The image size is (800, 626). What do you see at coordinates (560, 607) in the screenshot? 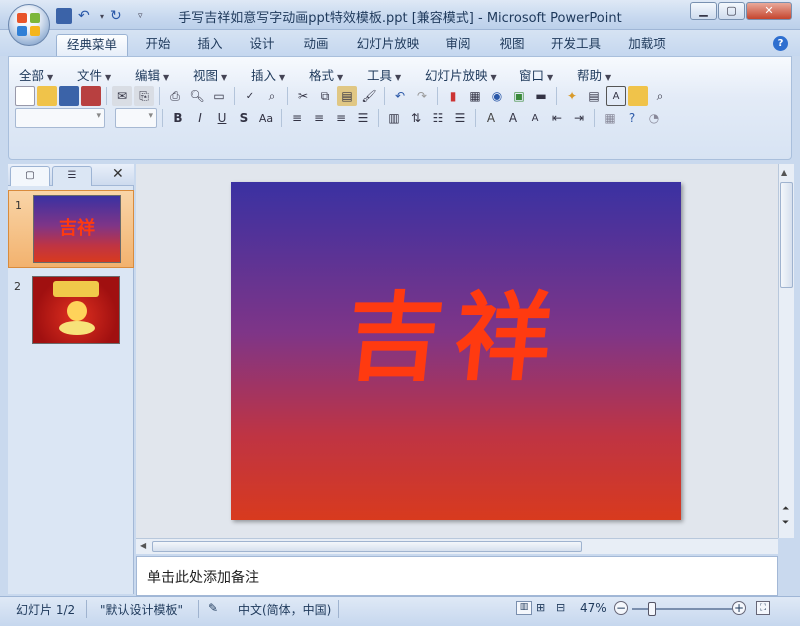
I see `slideshow-view-icon: ⊟` at bounding box center [560, 607].